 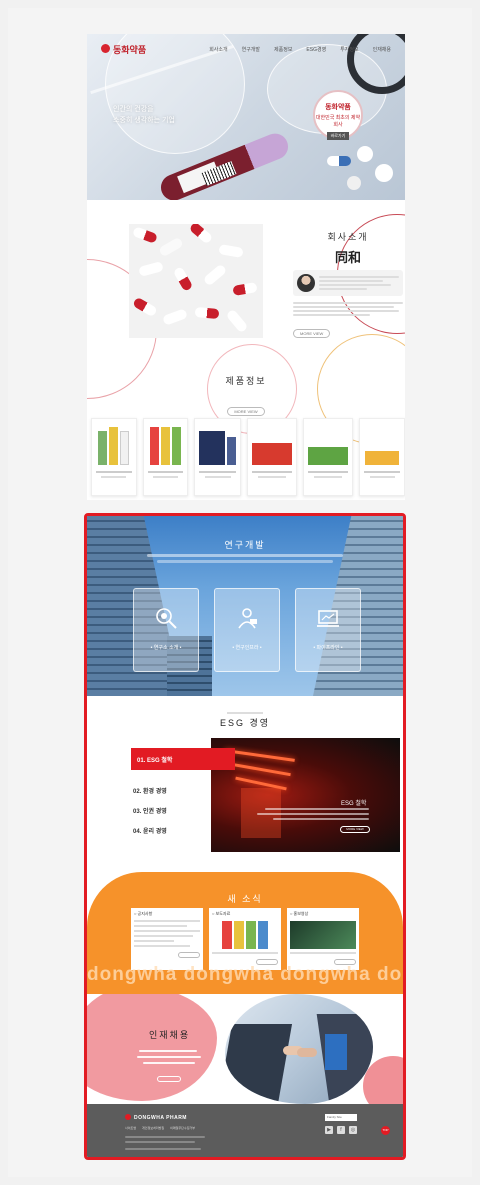 I want to click on footer-link-sitemap: 사이트맵, so click(x=130, y=1128).